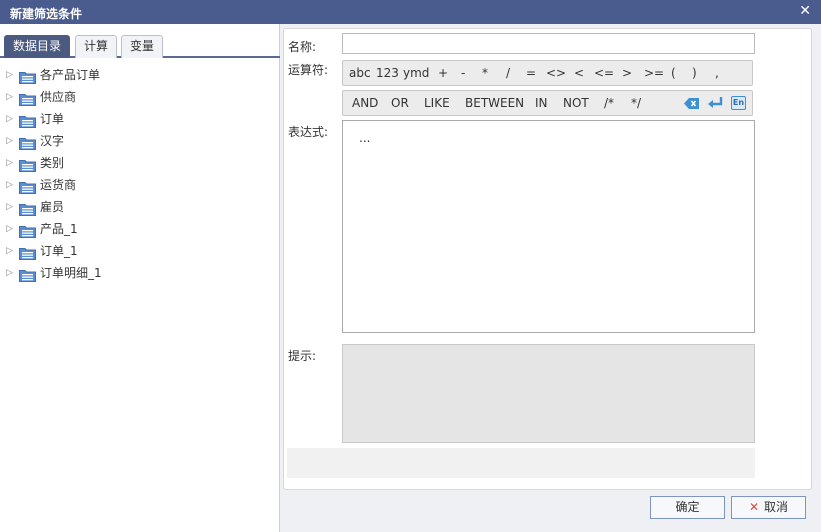 The height and width of the screenshot is (532, 821). I want to click on operator-bar-primary: abc 123 ymd + - * / = <> < <= > >= (),, so click(547, 73).